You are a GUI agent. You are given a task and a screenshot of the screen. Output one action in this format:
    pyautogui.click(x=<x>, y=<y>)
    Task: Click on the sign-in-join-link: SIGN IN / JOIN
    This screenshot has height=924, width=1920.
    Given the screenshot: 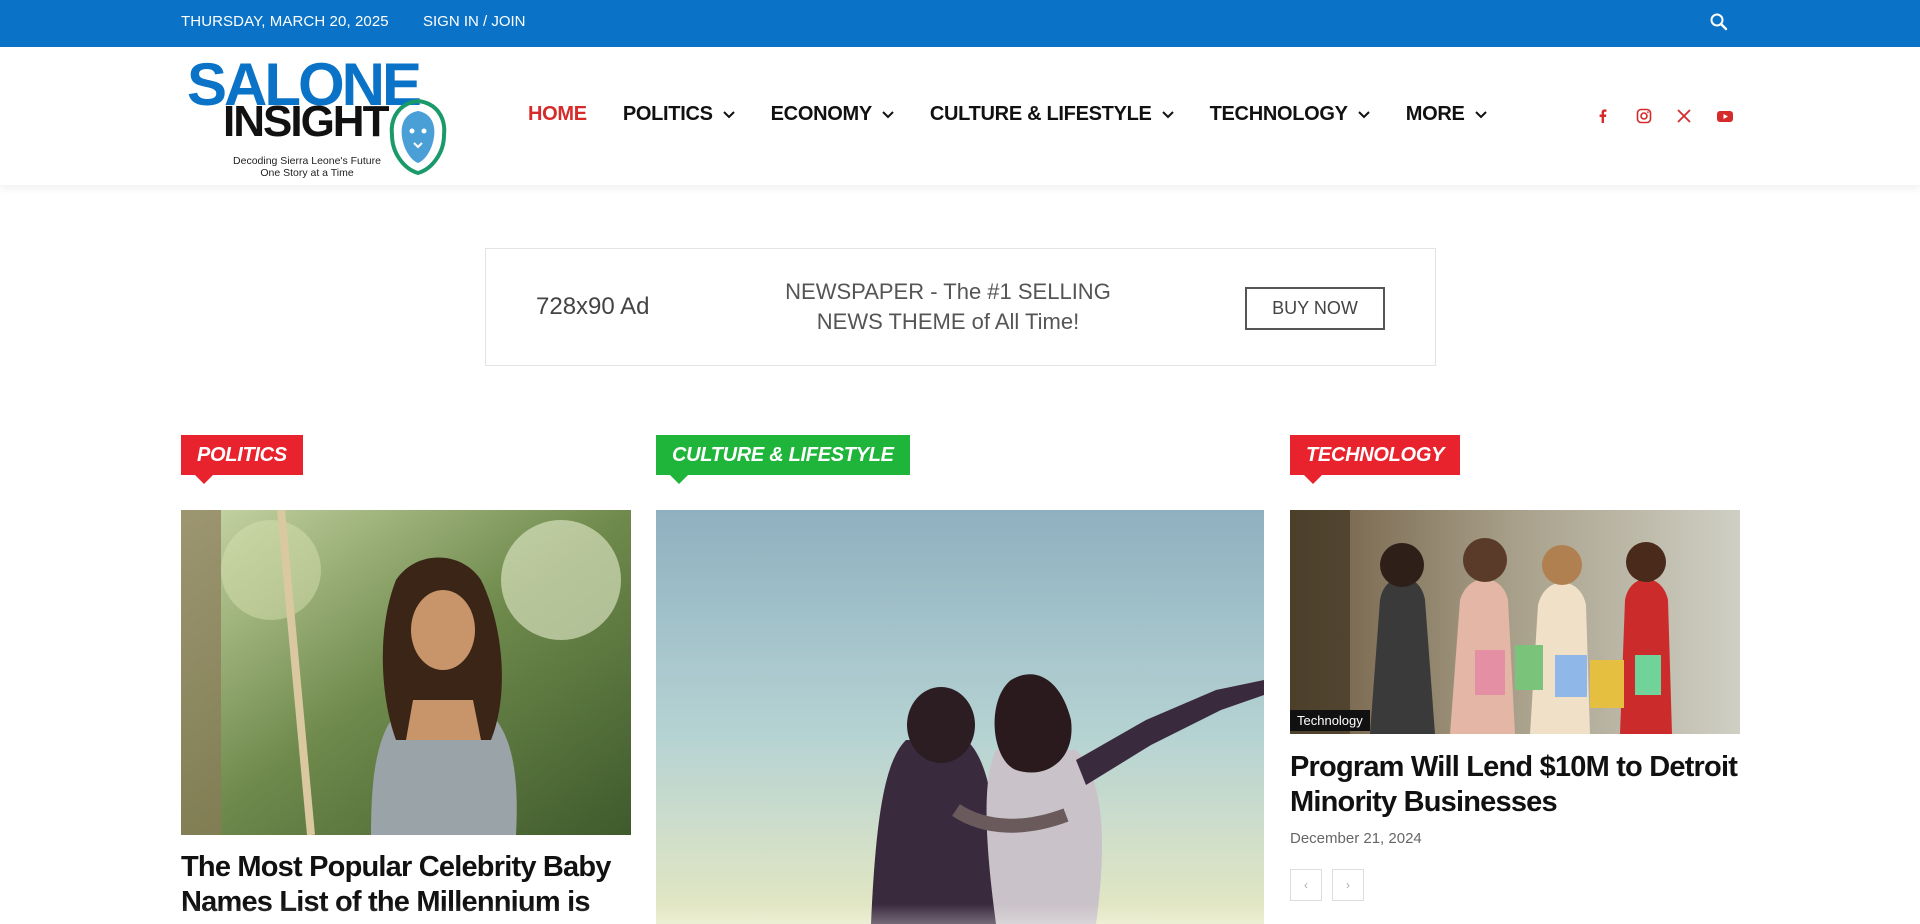 What is the action you would take?
    pyautogui.click(x=474, y=21)
    